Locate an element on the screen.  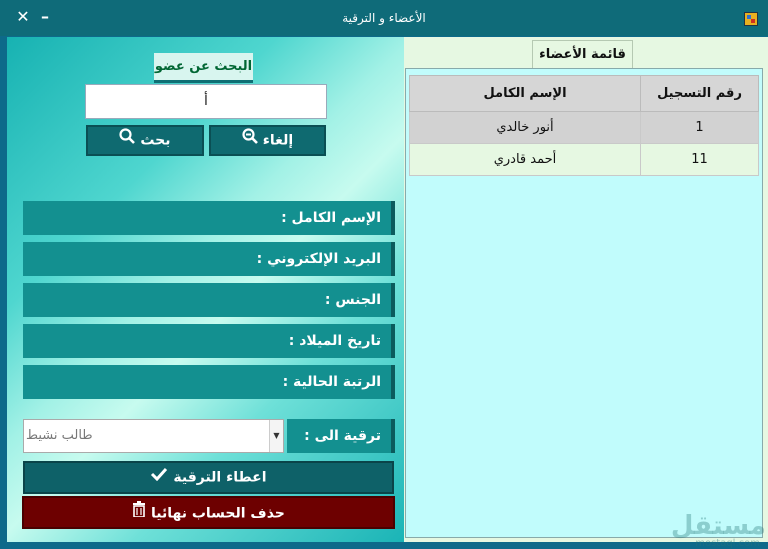
delete-account-button: حذف الحساب نهائيا is located at coordinates (208, 512).